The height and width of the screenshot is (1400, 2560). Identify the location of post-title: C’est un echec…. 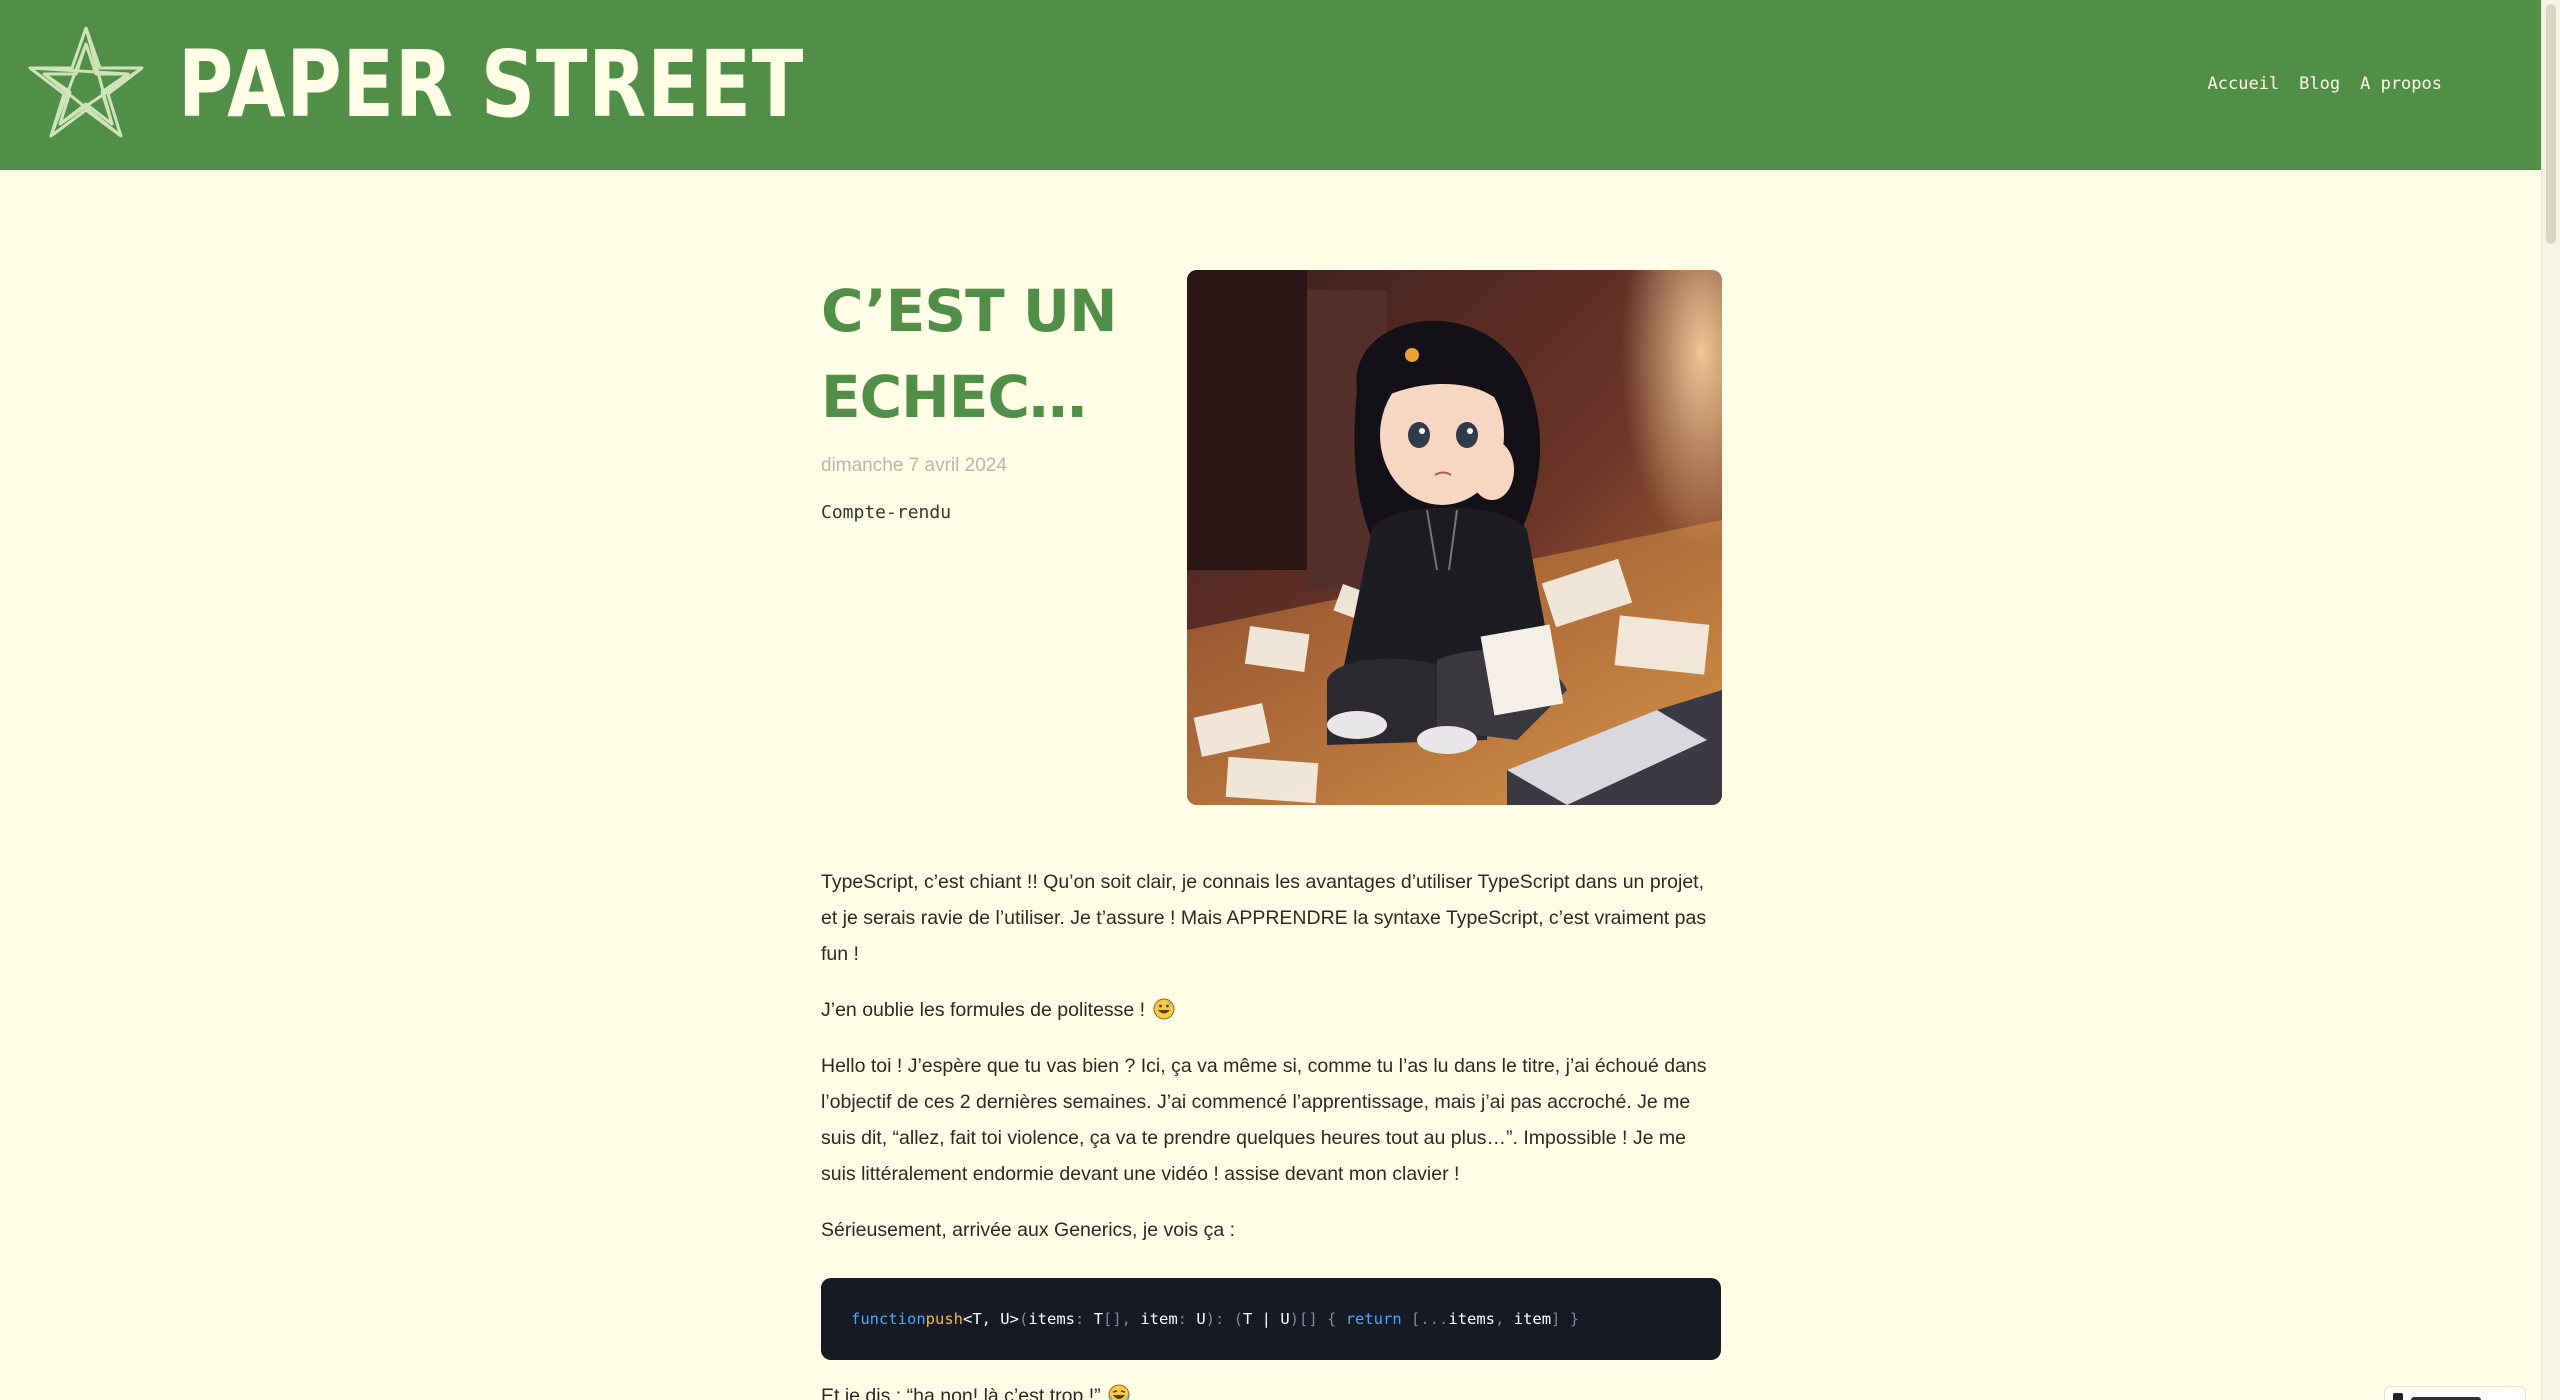
(969, 354).